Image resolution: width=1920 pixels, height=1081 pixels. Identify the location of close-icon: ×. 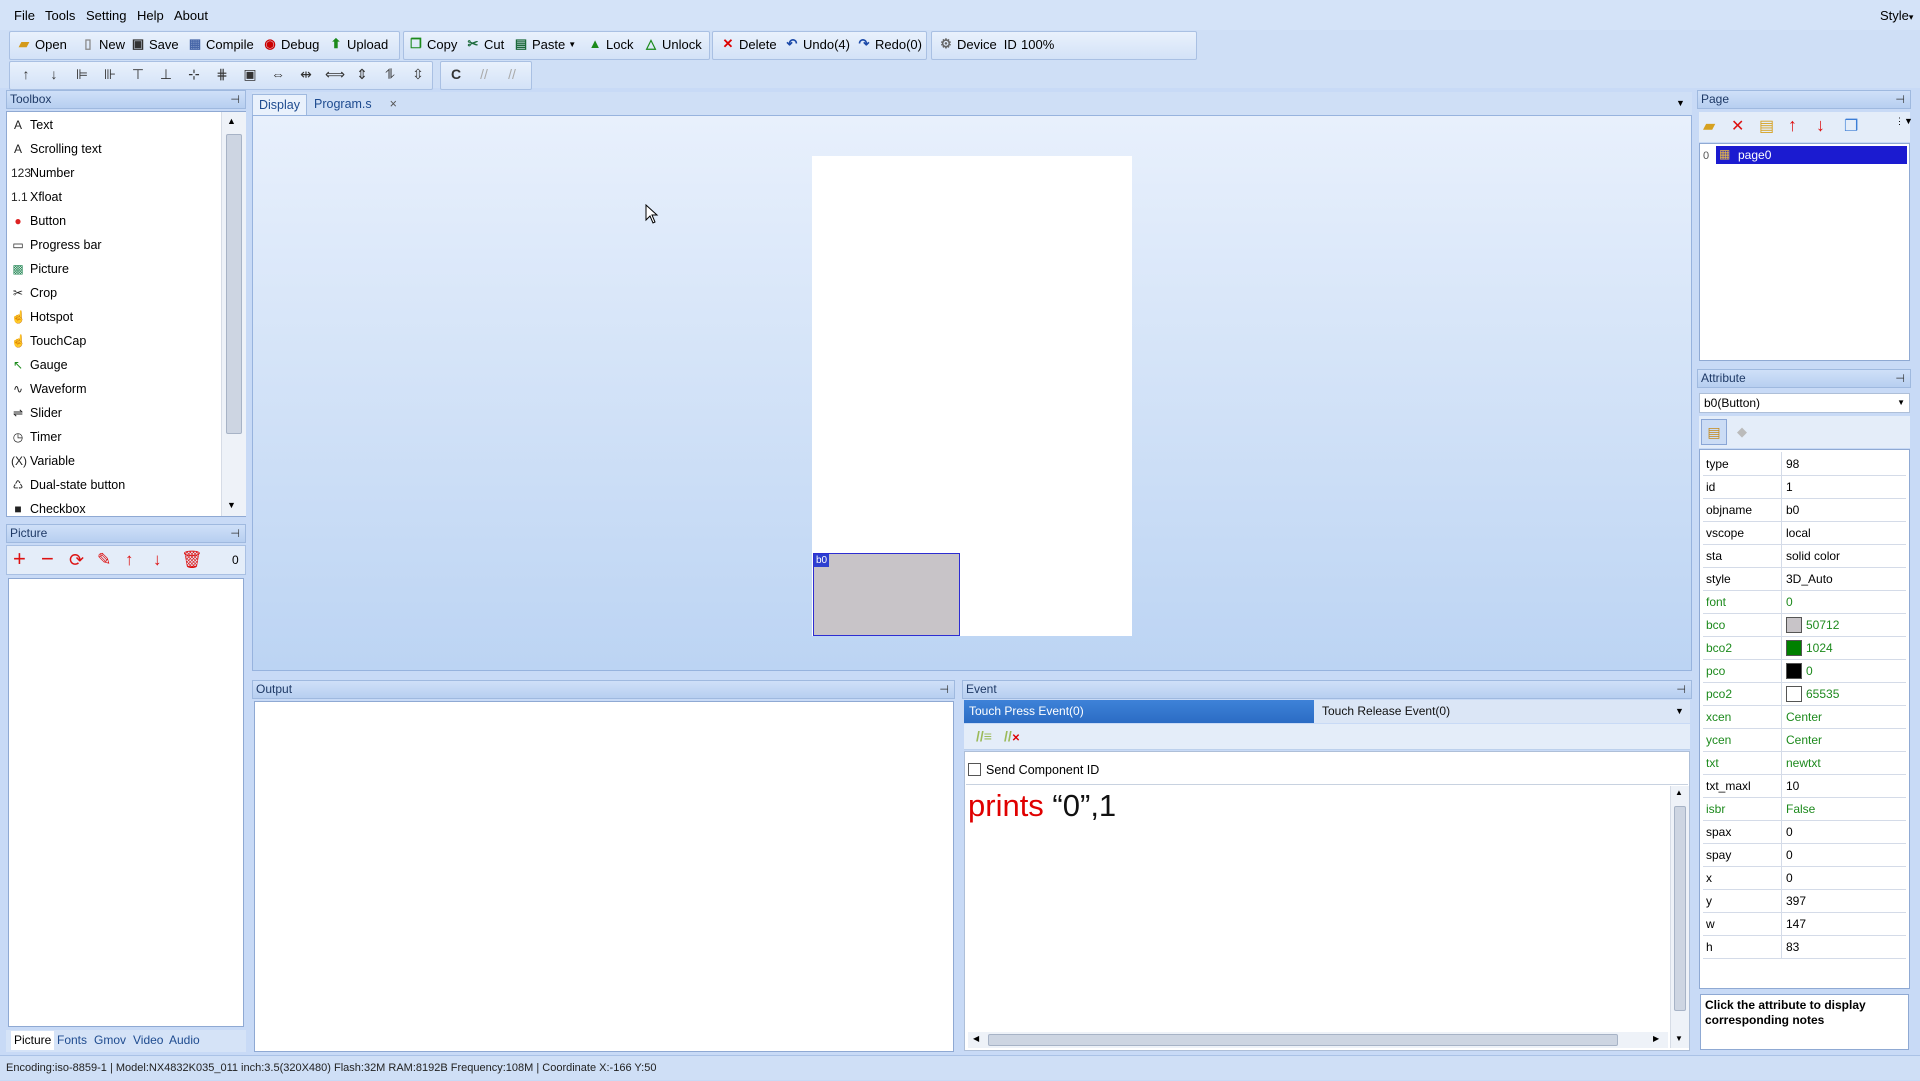
(393, 104).